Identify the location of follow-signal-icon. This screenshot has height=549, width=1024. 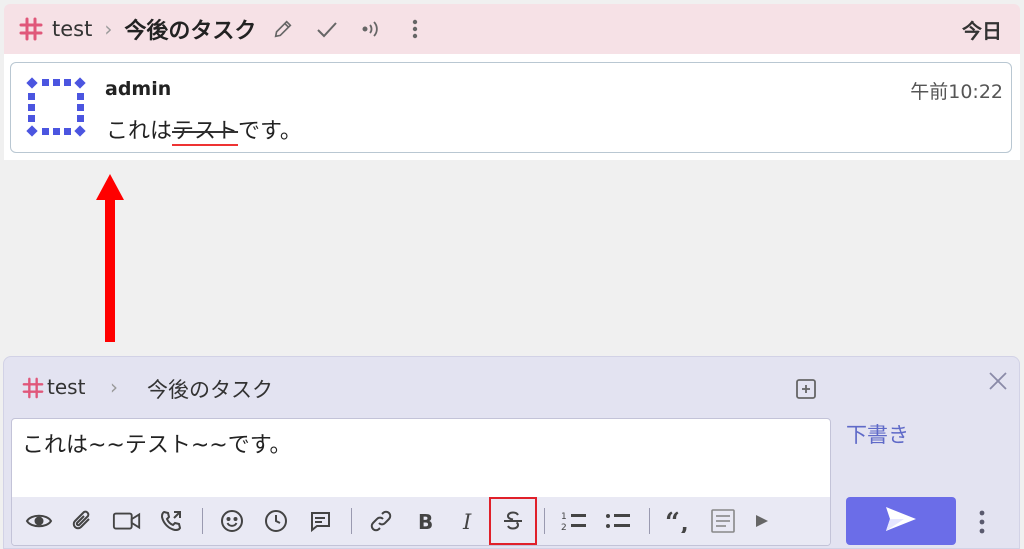
(371, 29).